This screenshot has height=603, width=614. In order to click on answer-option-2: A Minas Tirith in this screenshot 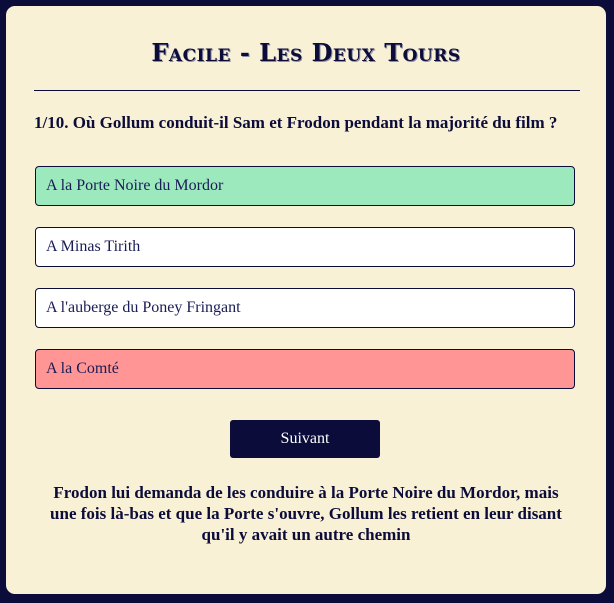, I will do `click(305, 247)`.